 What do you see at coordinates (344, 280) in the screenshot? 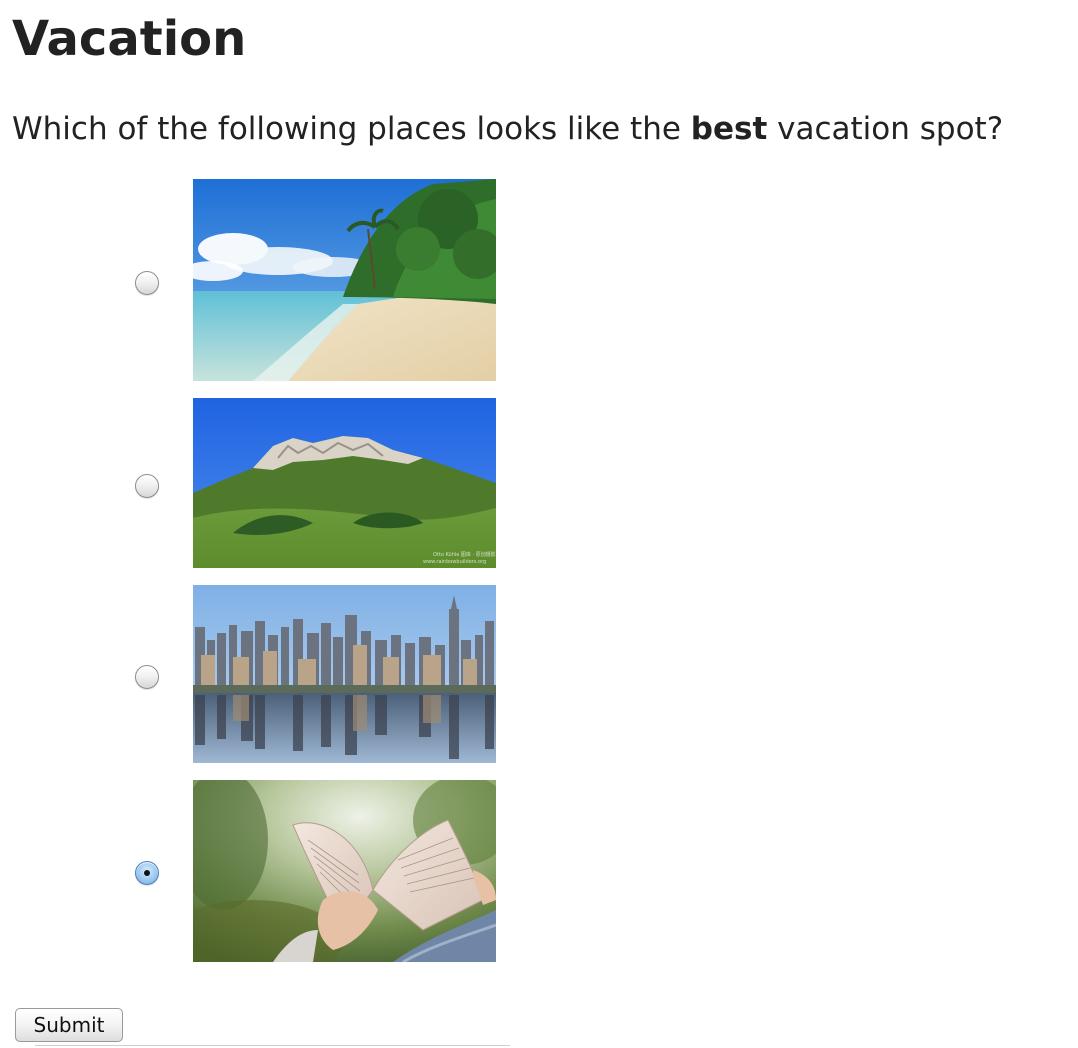
I see `beach-photo` at bounding box center [344, 280].